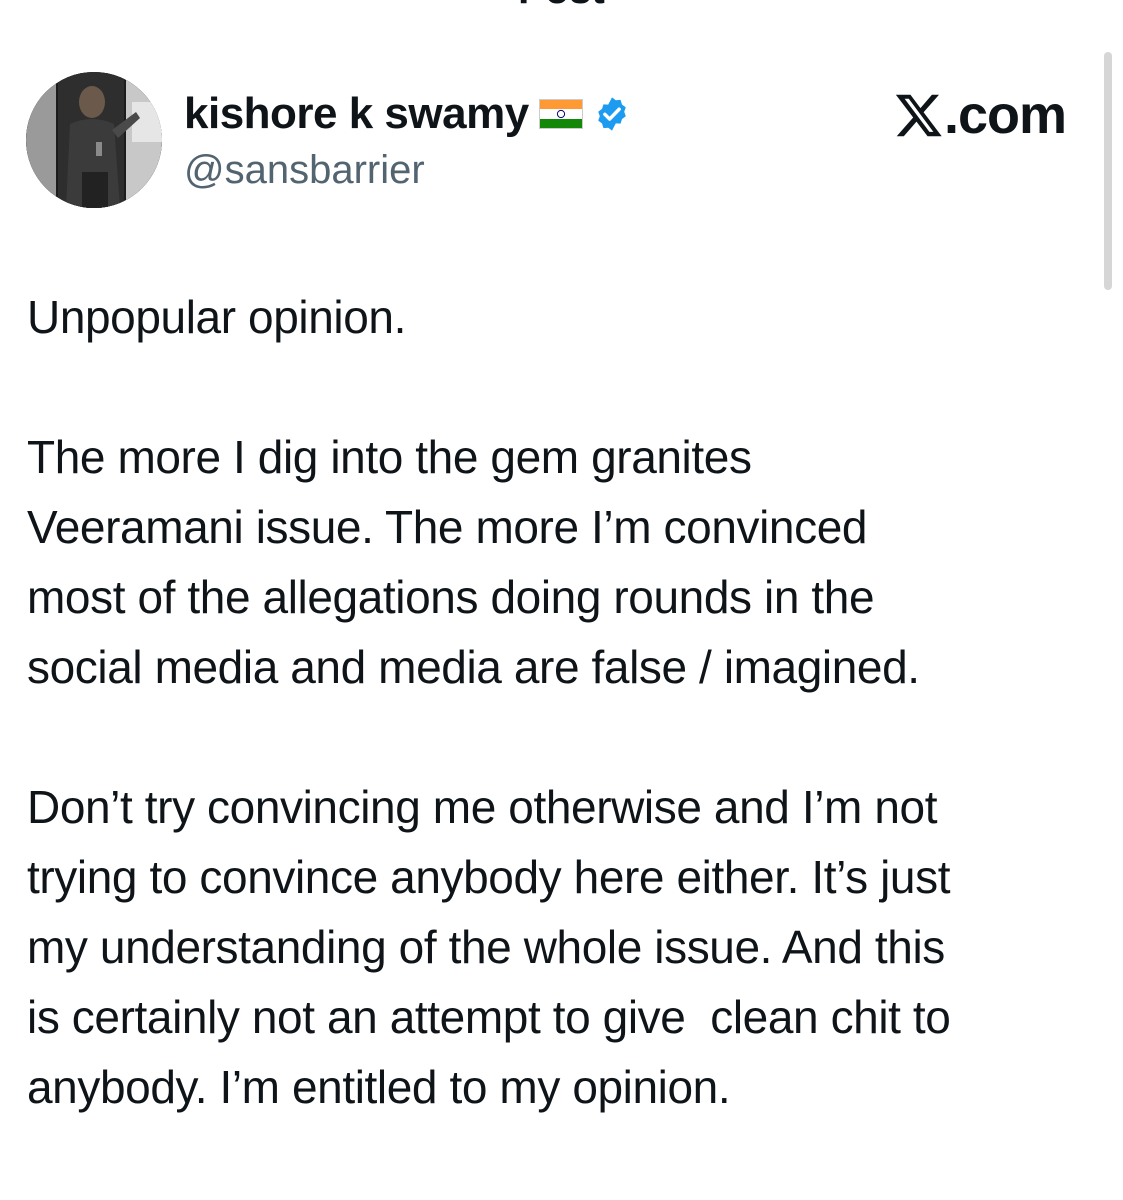 Image resolution: width=1123 pixels, height=1200 pixels. I want to click on x-logo-icon, so click(918, 115).